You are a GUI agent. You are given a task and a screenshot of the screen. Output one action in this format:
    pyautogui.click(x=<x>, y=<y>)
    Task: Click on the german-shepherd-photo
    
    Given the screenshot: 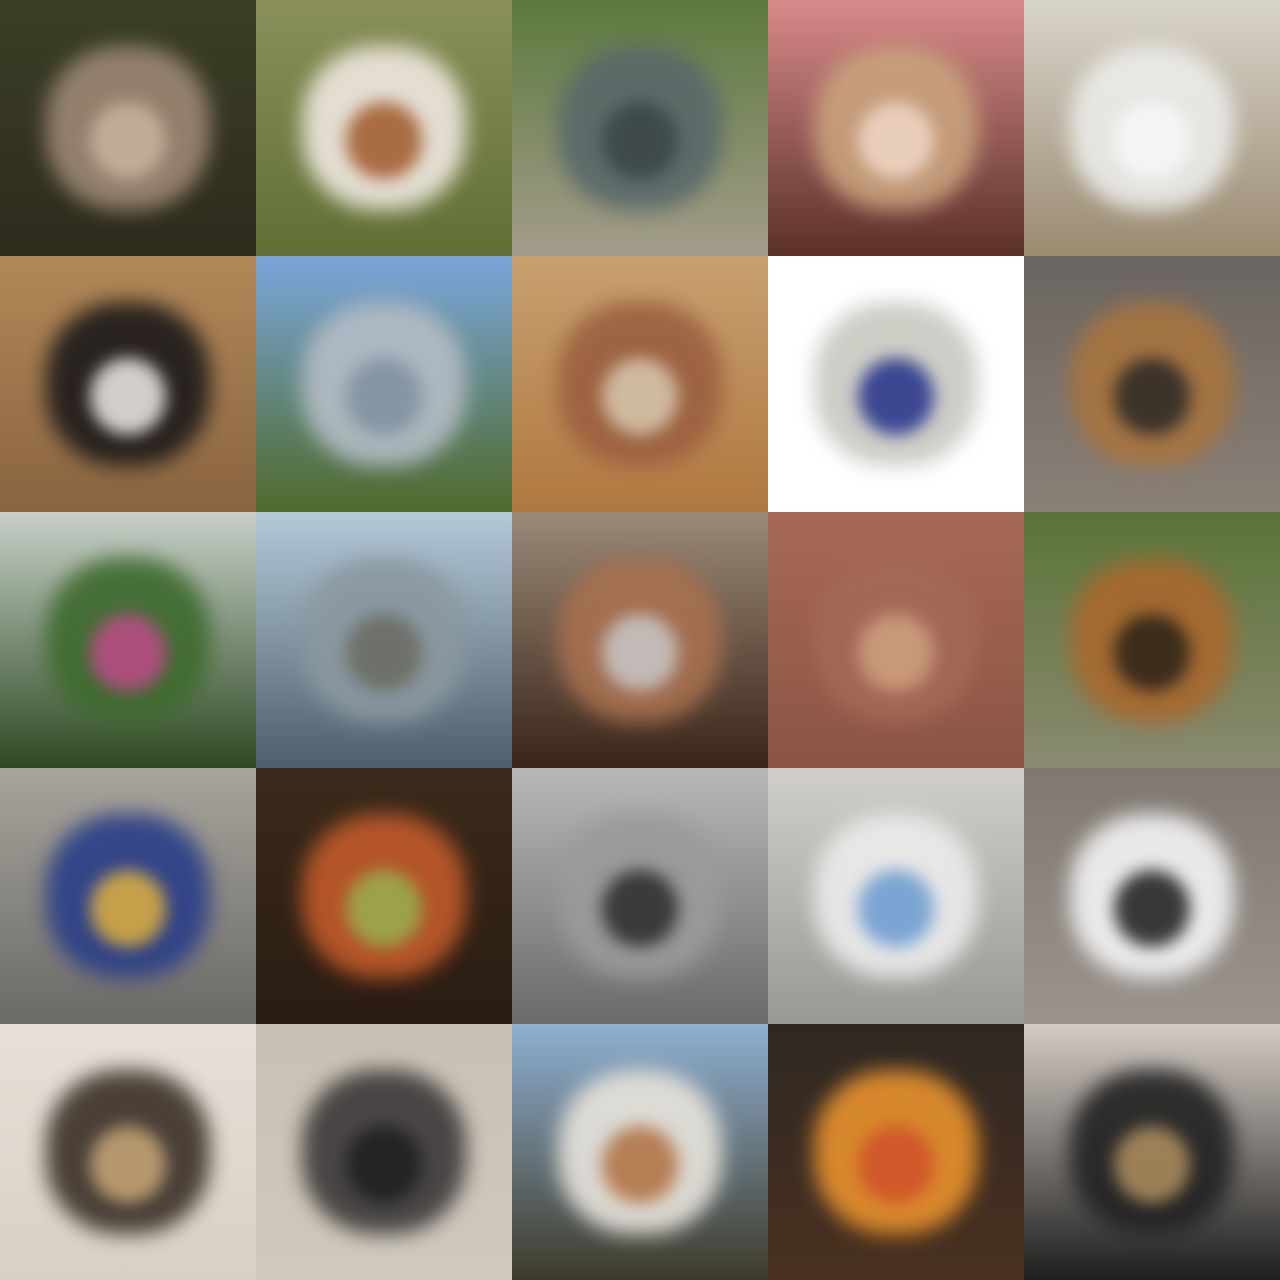 What is the action you would take?
    pyautogui.click(x=1152, y=640)
    